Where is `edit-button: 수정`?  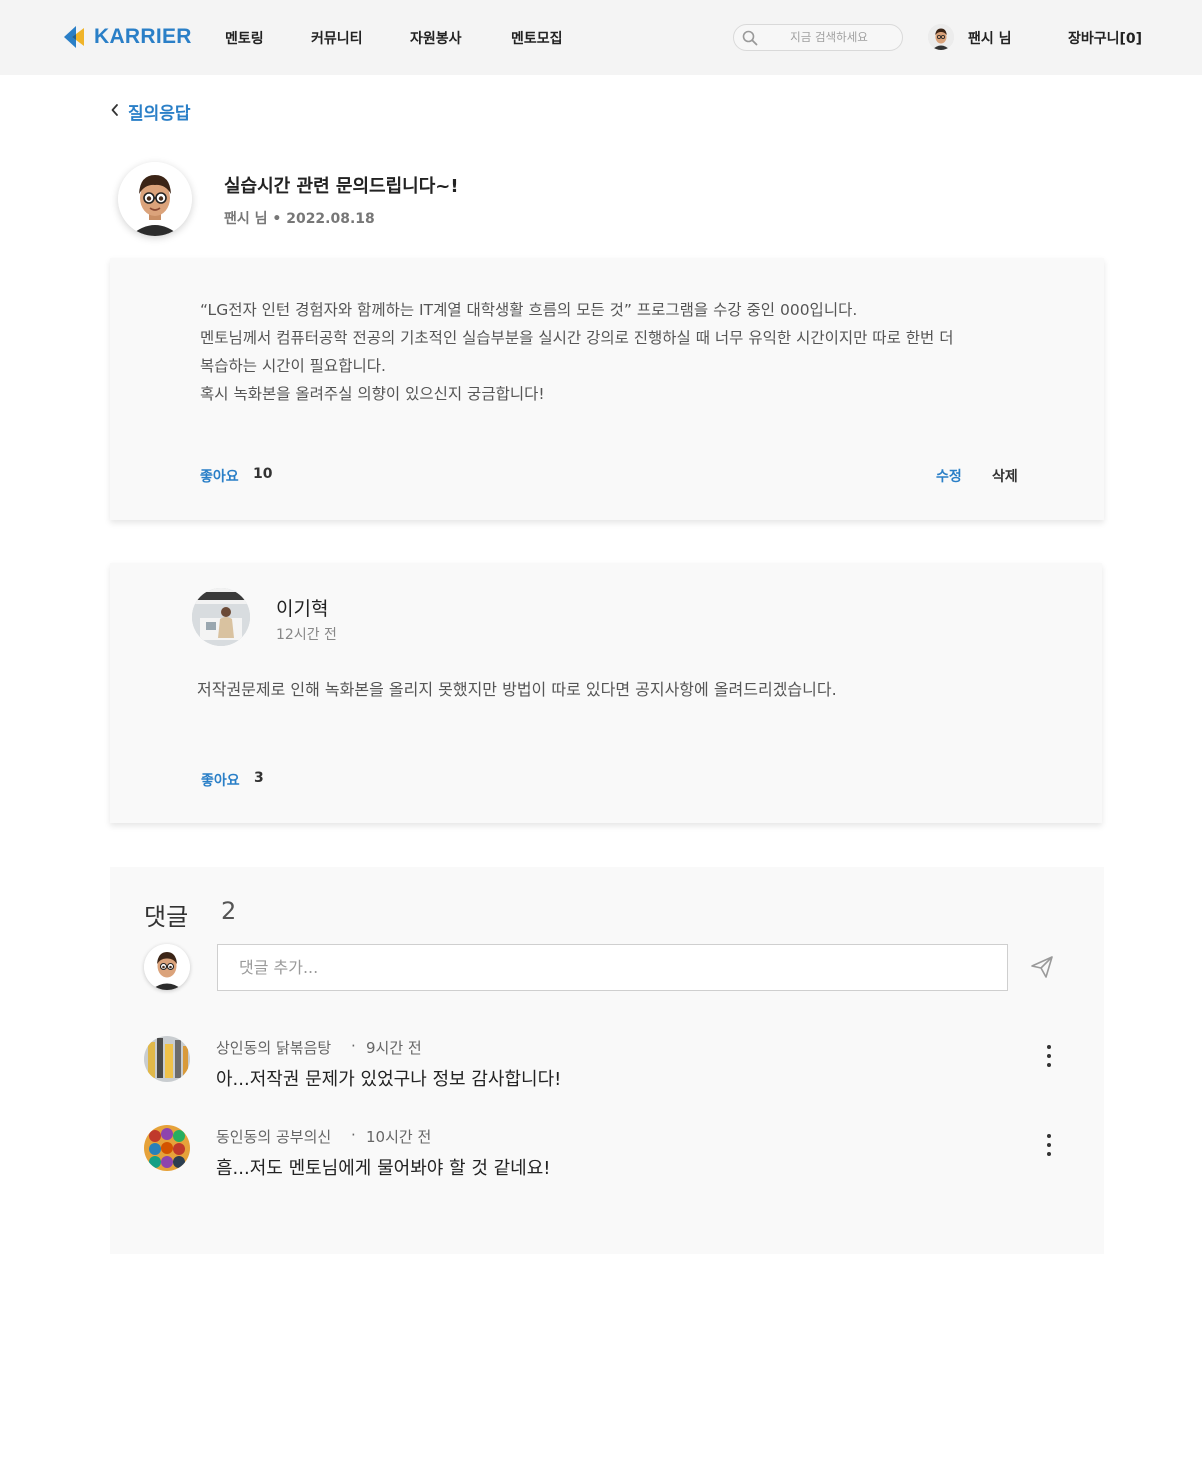
edit-button: 수정 is located at coordinates (949, 476).